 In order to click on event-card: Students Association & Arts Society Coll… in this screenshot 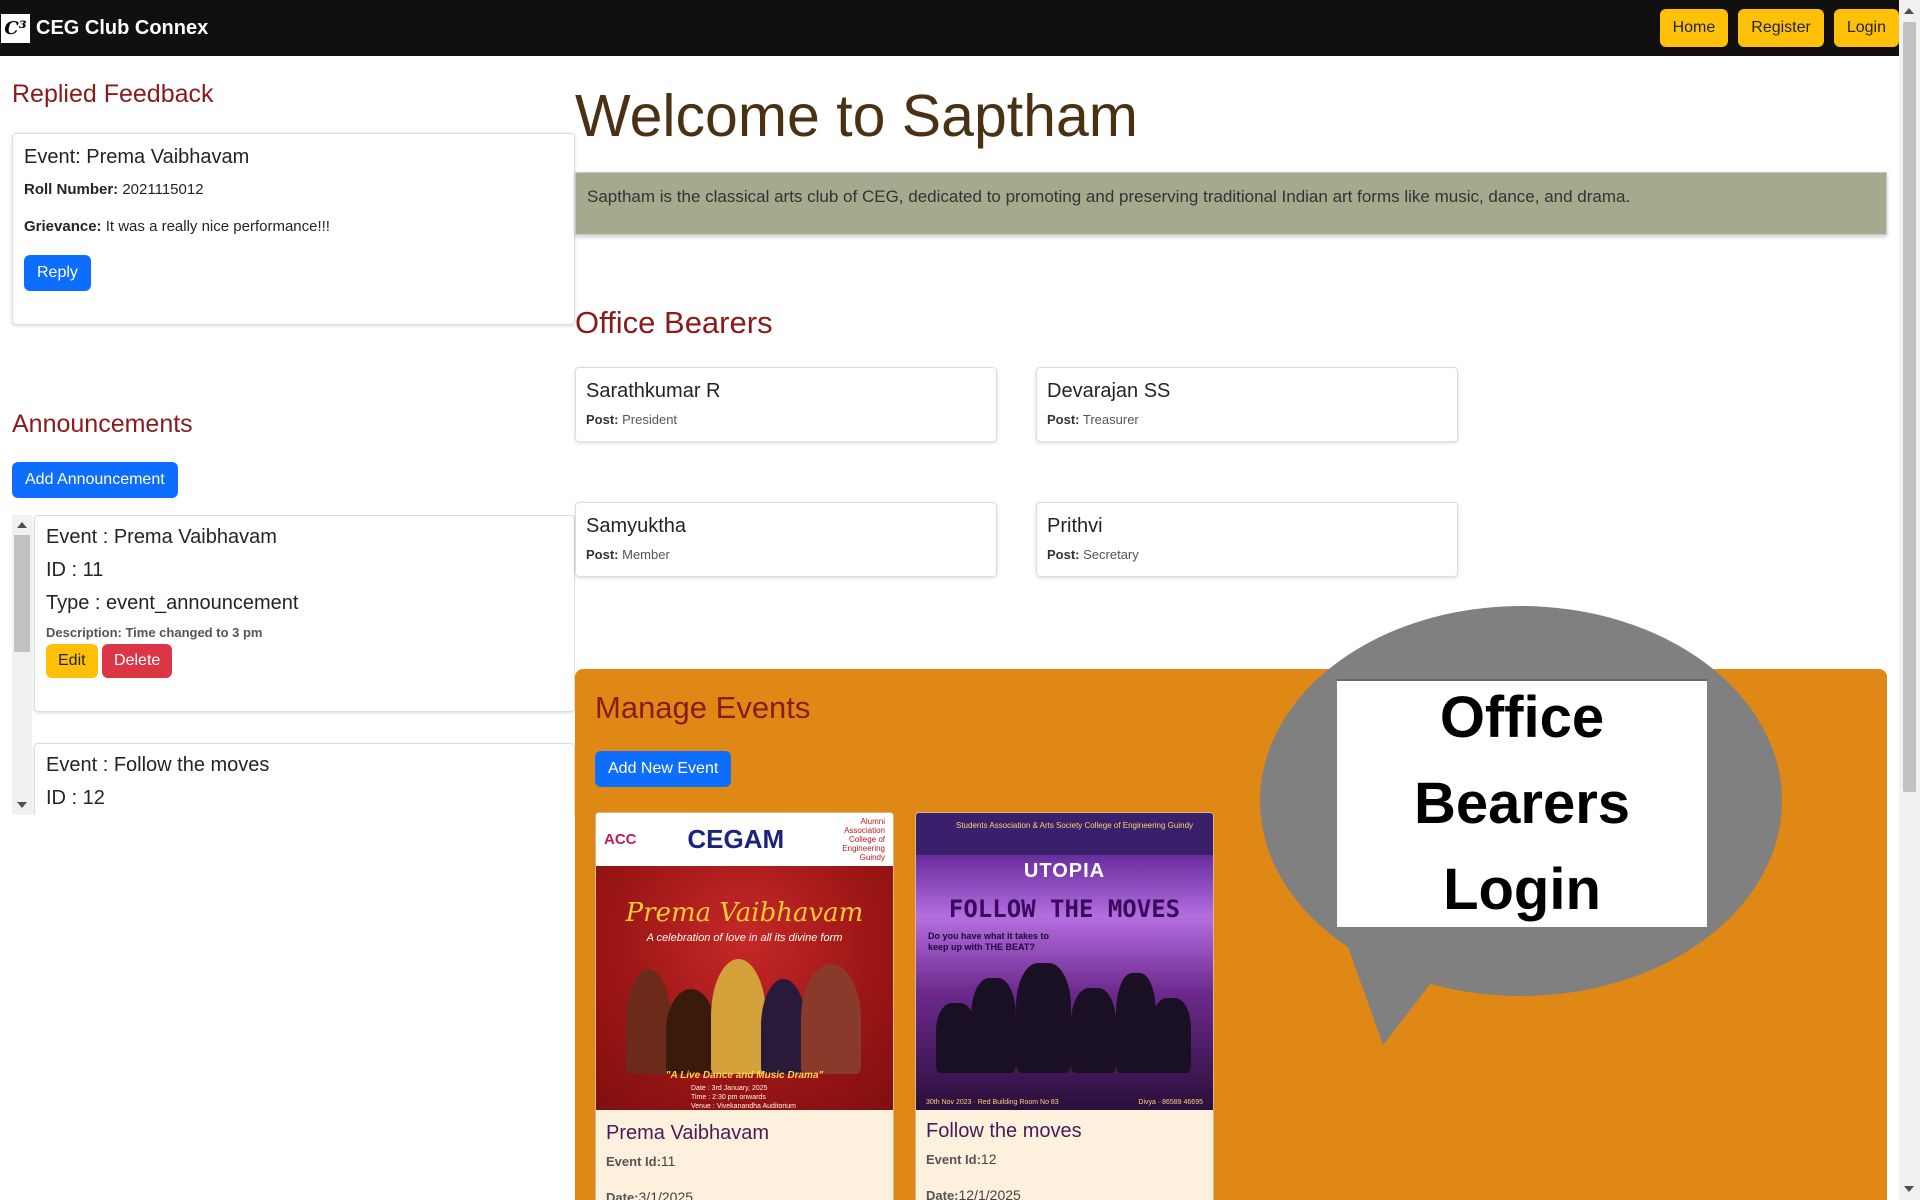, I will do `click(1064, 1006)`.